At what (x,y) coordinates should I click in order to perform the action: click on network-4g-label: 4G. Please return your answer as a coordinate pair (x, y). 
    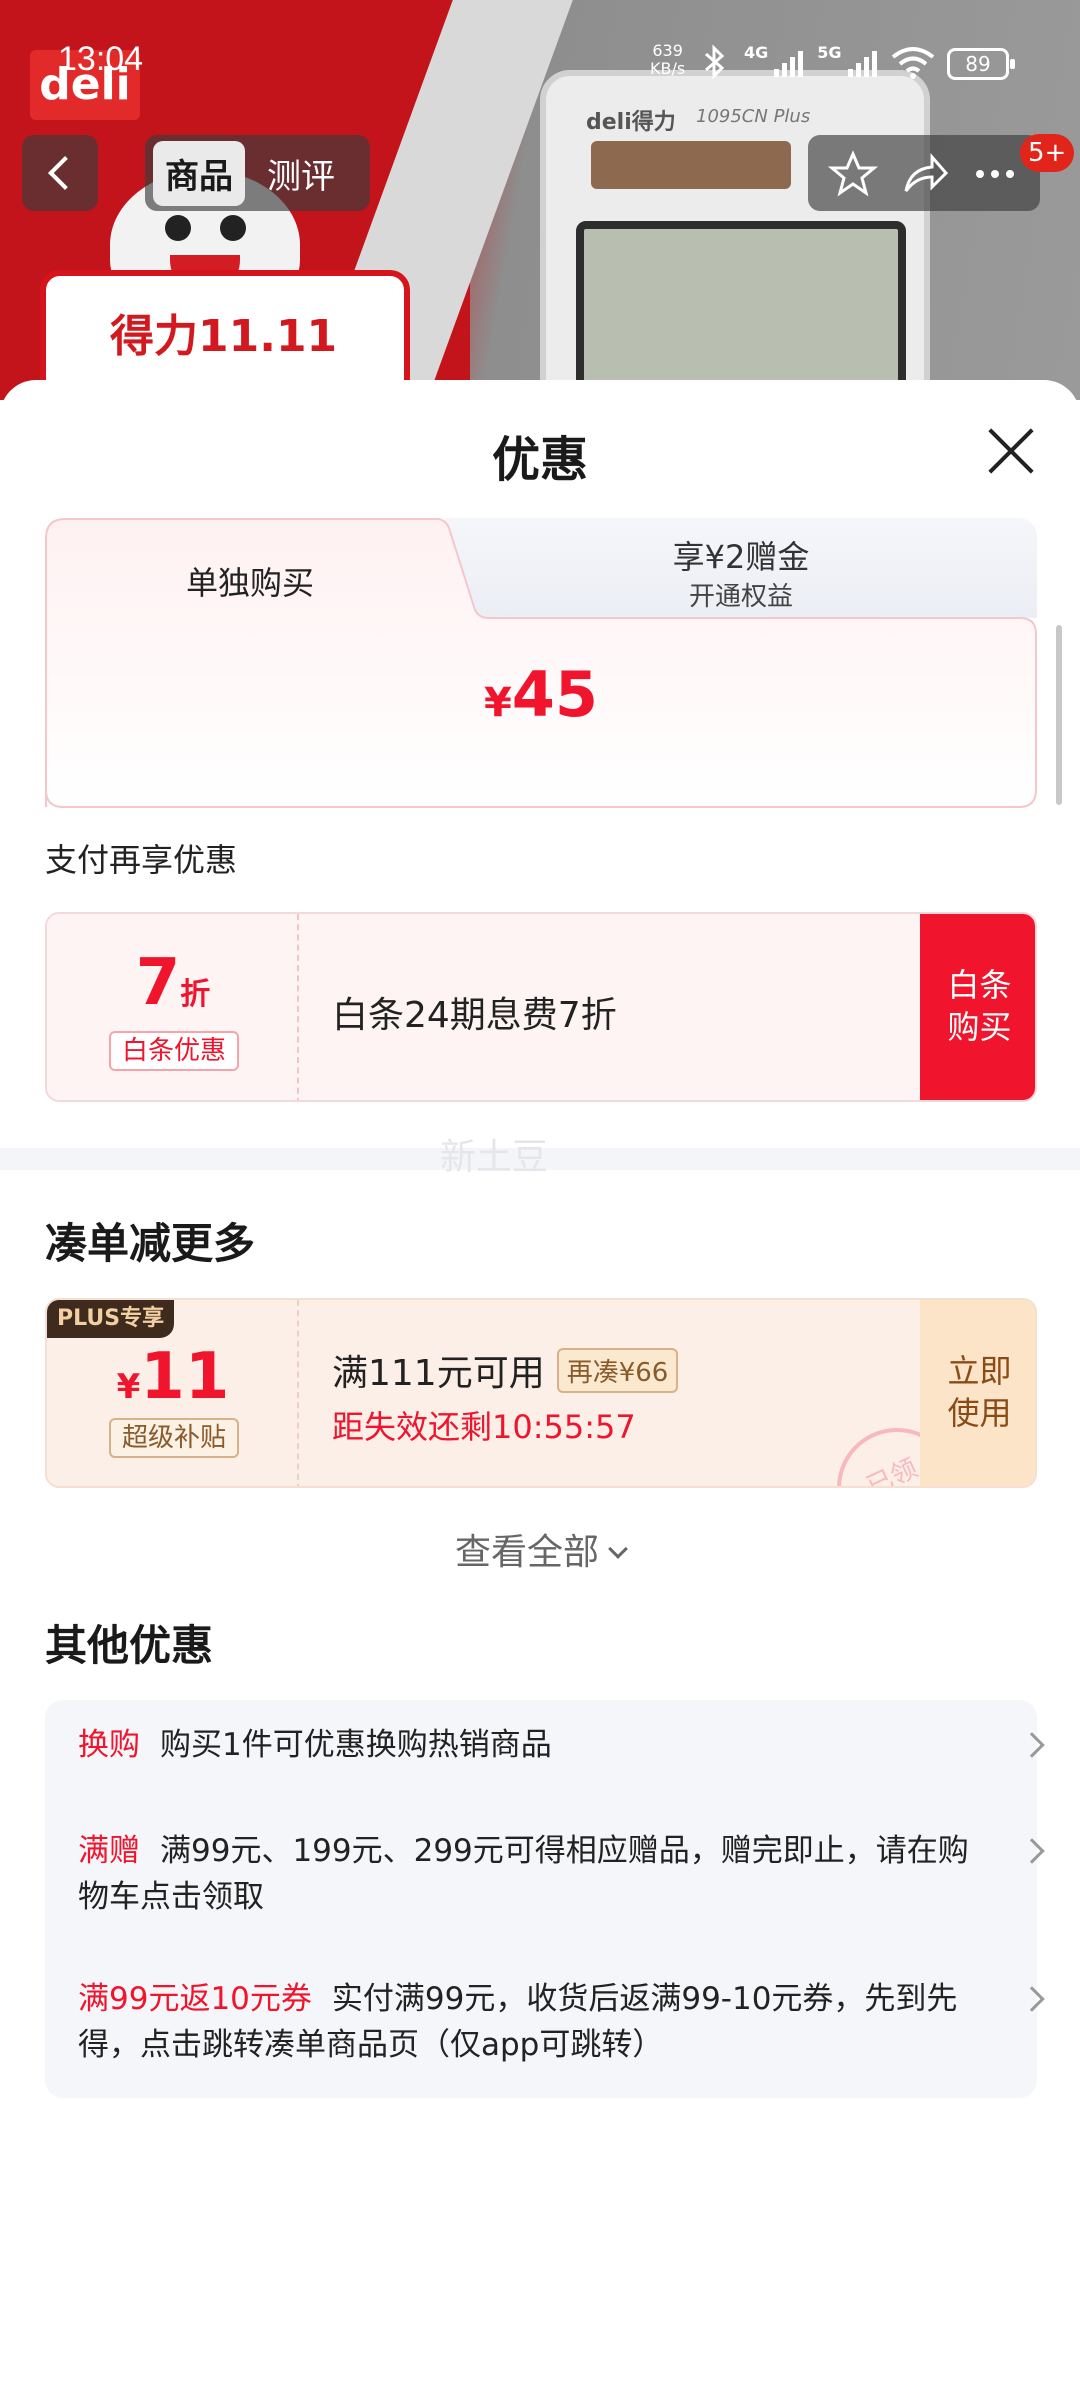
    Looking at the image, I should click on (756, 52).